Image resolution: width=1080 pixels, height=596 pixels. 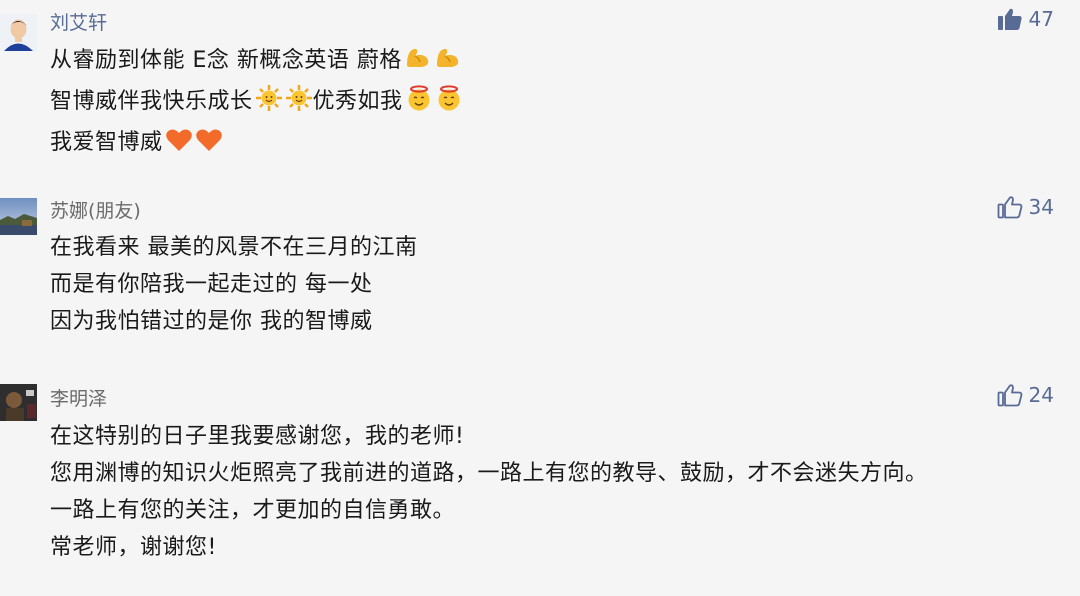 What do you see at coordinates (151, 101) in the screenshot?
I see `comment-line-text: 智博威伴我快乐成长` at bounding box center [151, 101].